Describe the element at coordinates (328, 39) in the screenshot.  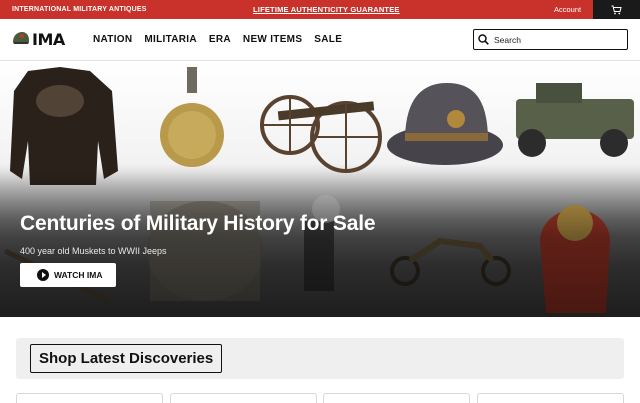
I see `nav-sale: SALE` at that location.